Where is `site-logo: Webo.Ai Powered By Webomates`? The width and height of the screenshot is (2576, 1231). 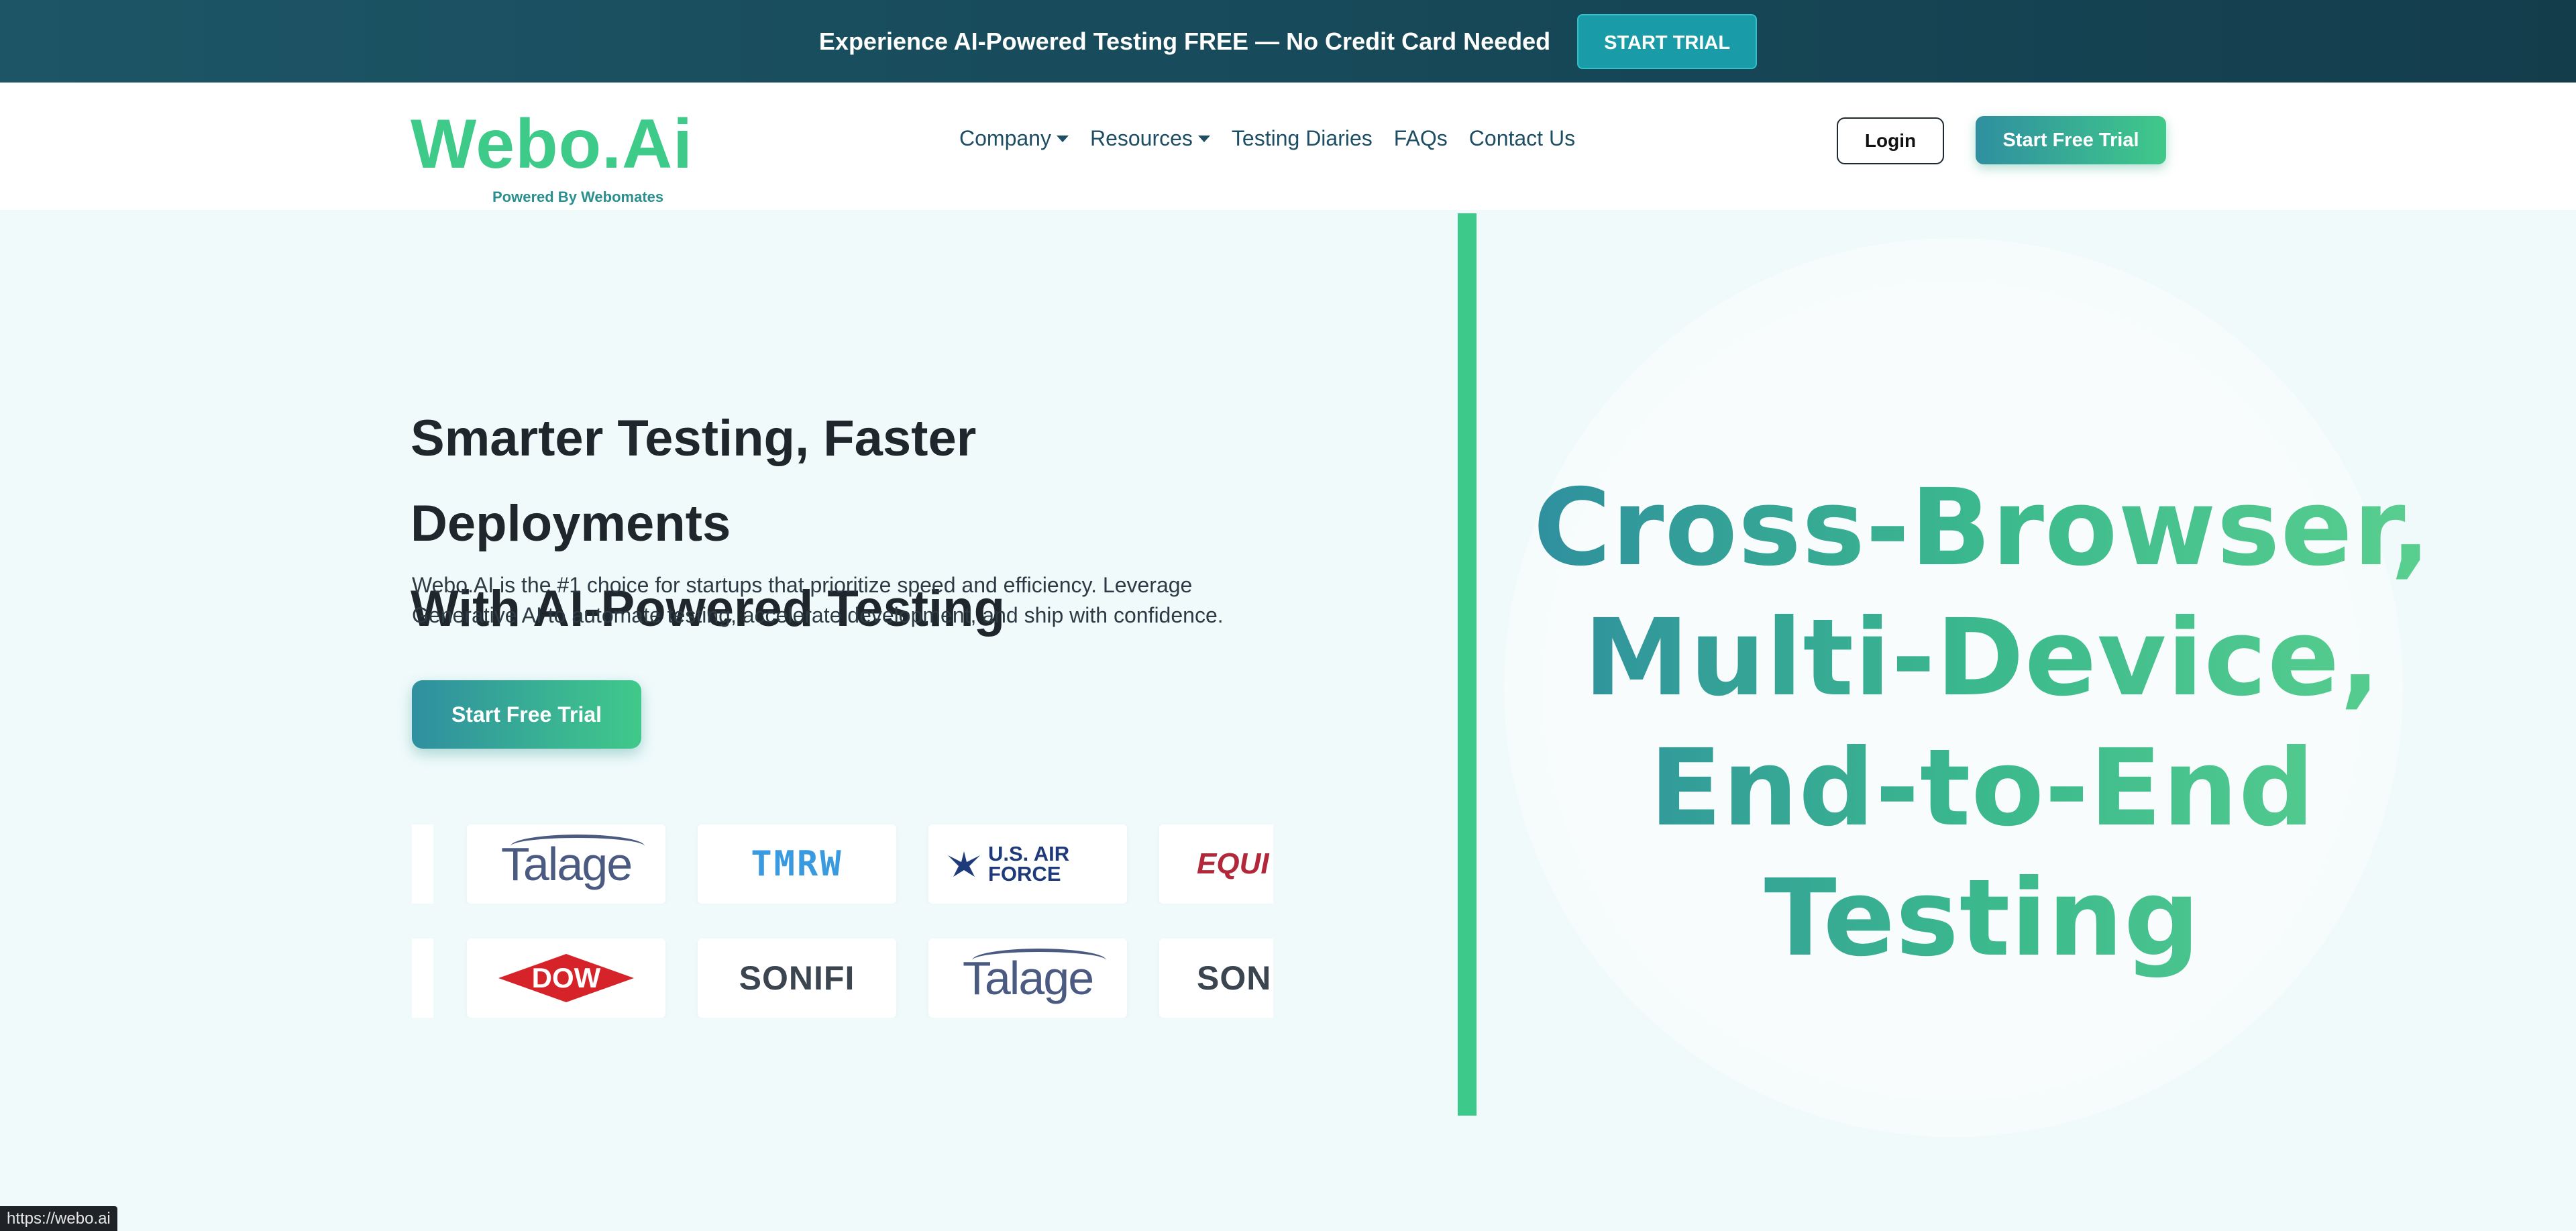 site-logo: Webo.Ai Powered By Webomates is located at coordinates (552, 155).